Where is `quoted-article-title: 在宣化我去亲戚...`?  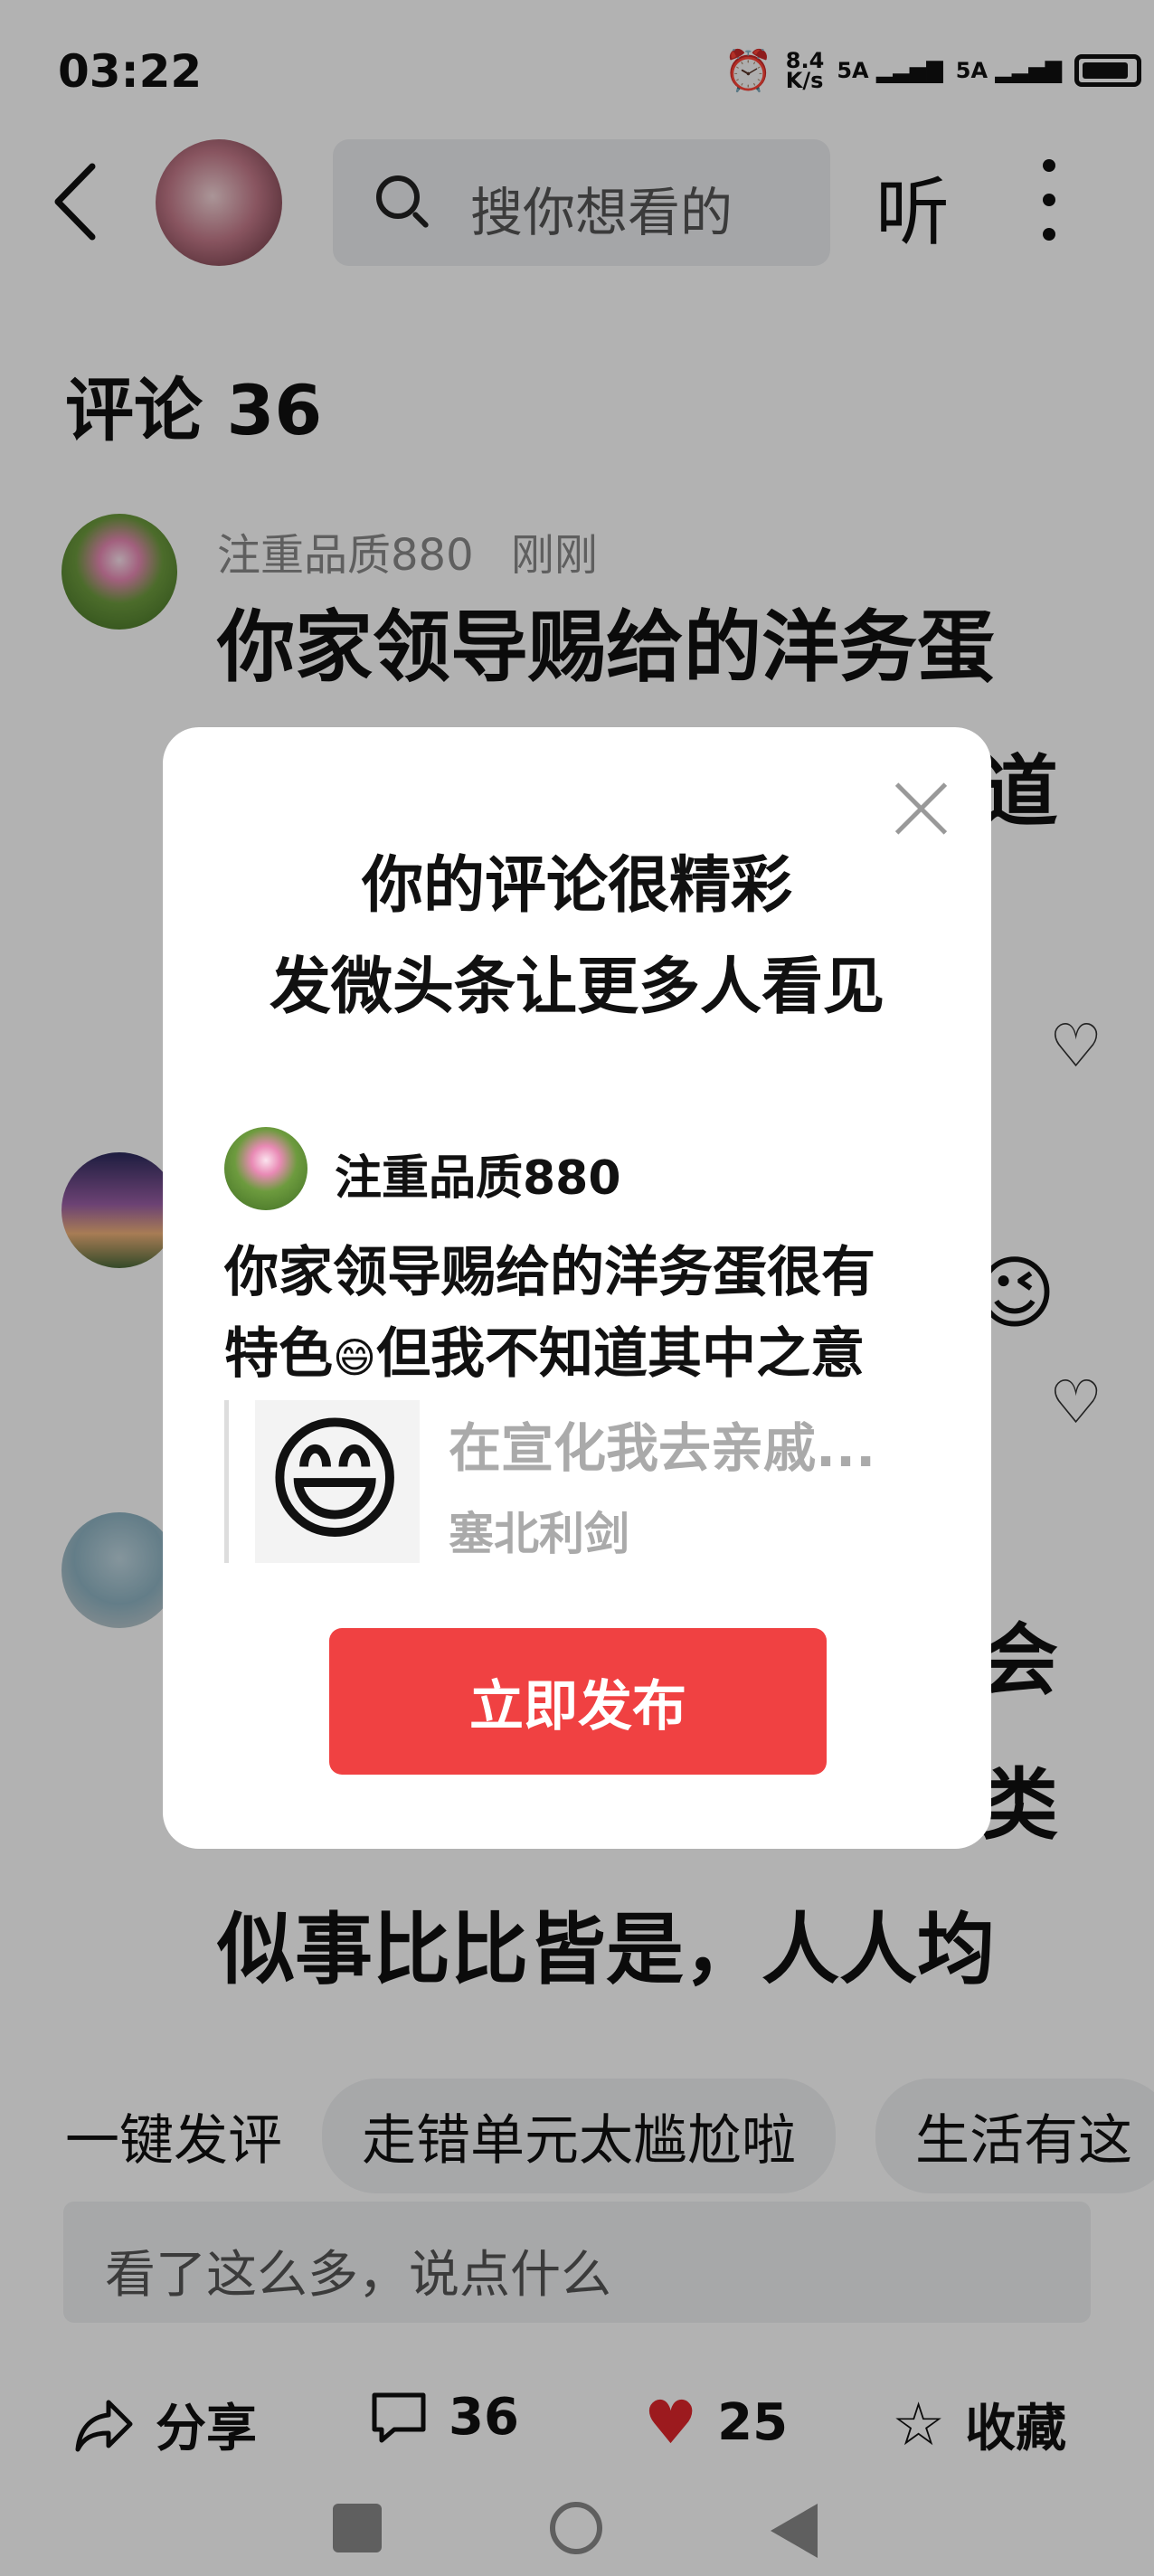
quoted-article-title: 在宣化我去亲戚... is located at coordinates (662, 1448).